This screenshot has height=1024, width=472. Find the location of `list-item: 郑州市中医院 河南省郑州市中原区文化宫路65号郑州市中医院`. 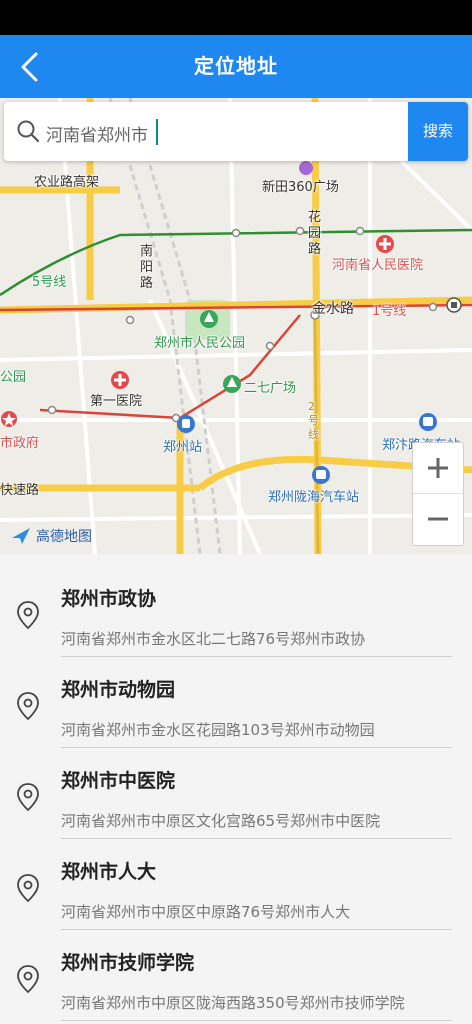

list-item: 郑州市中医院 河南省郑州市中原区文化宫路65号郑州市中医院 is located at coordinates (236, 787).